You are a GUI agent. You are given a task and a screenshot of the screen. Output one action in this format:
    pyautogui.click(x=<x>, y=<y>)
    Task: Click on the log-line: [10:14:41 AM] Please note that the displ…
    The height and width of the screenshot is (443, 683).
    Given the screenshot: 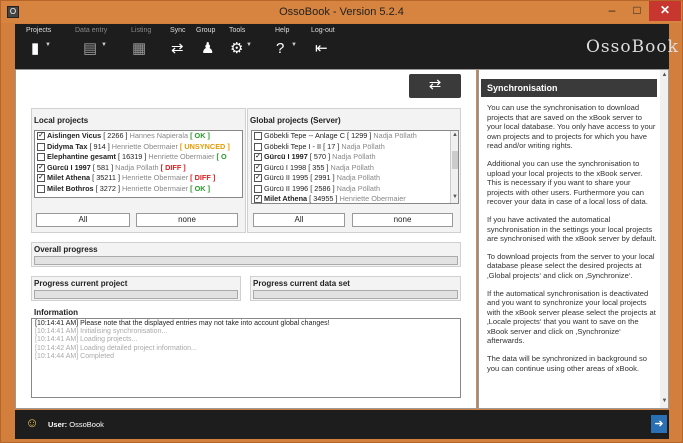 What is the action you would take?
    pyautogui.click(x=182, y=323)
    